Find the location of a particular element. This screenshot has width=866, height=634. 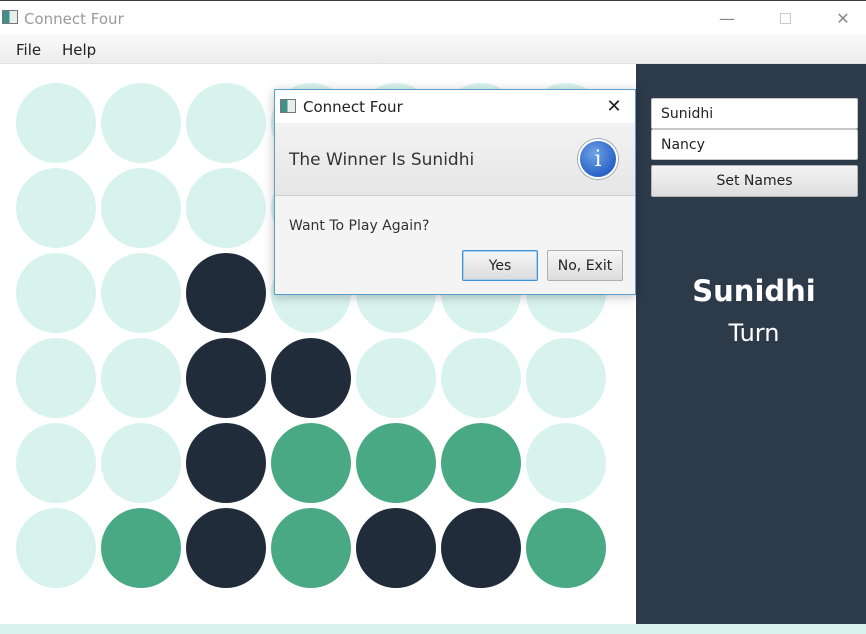

dialog-close-button: ✕ is located at coordinates (614, 106).